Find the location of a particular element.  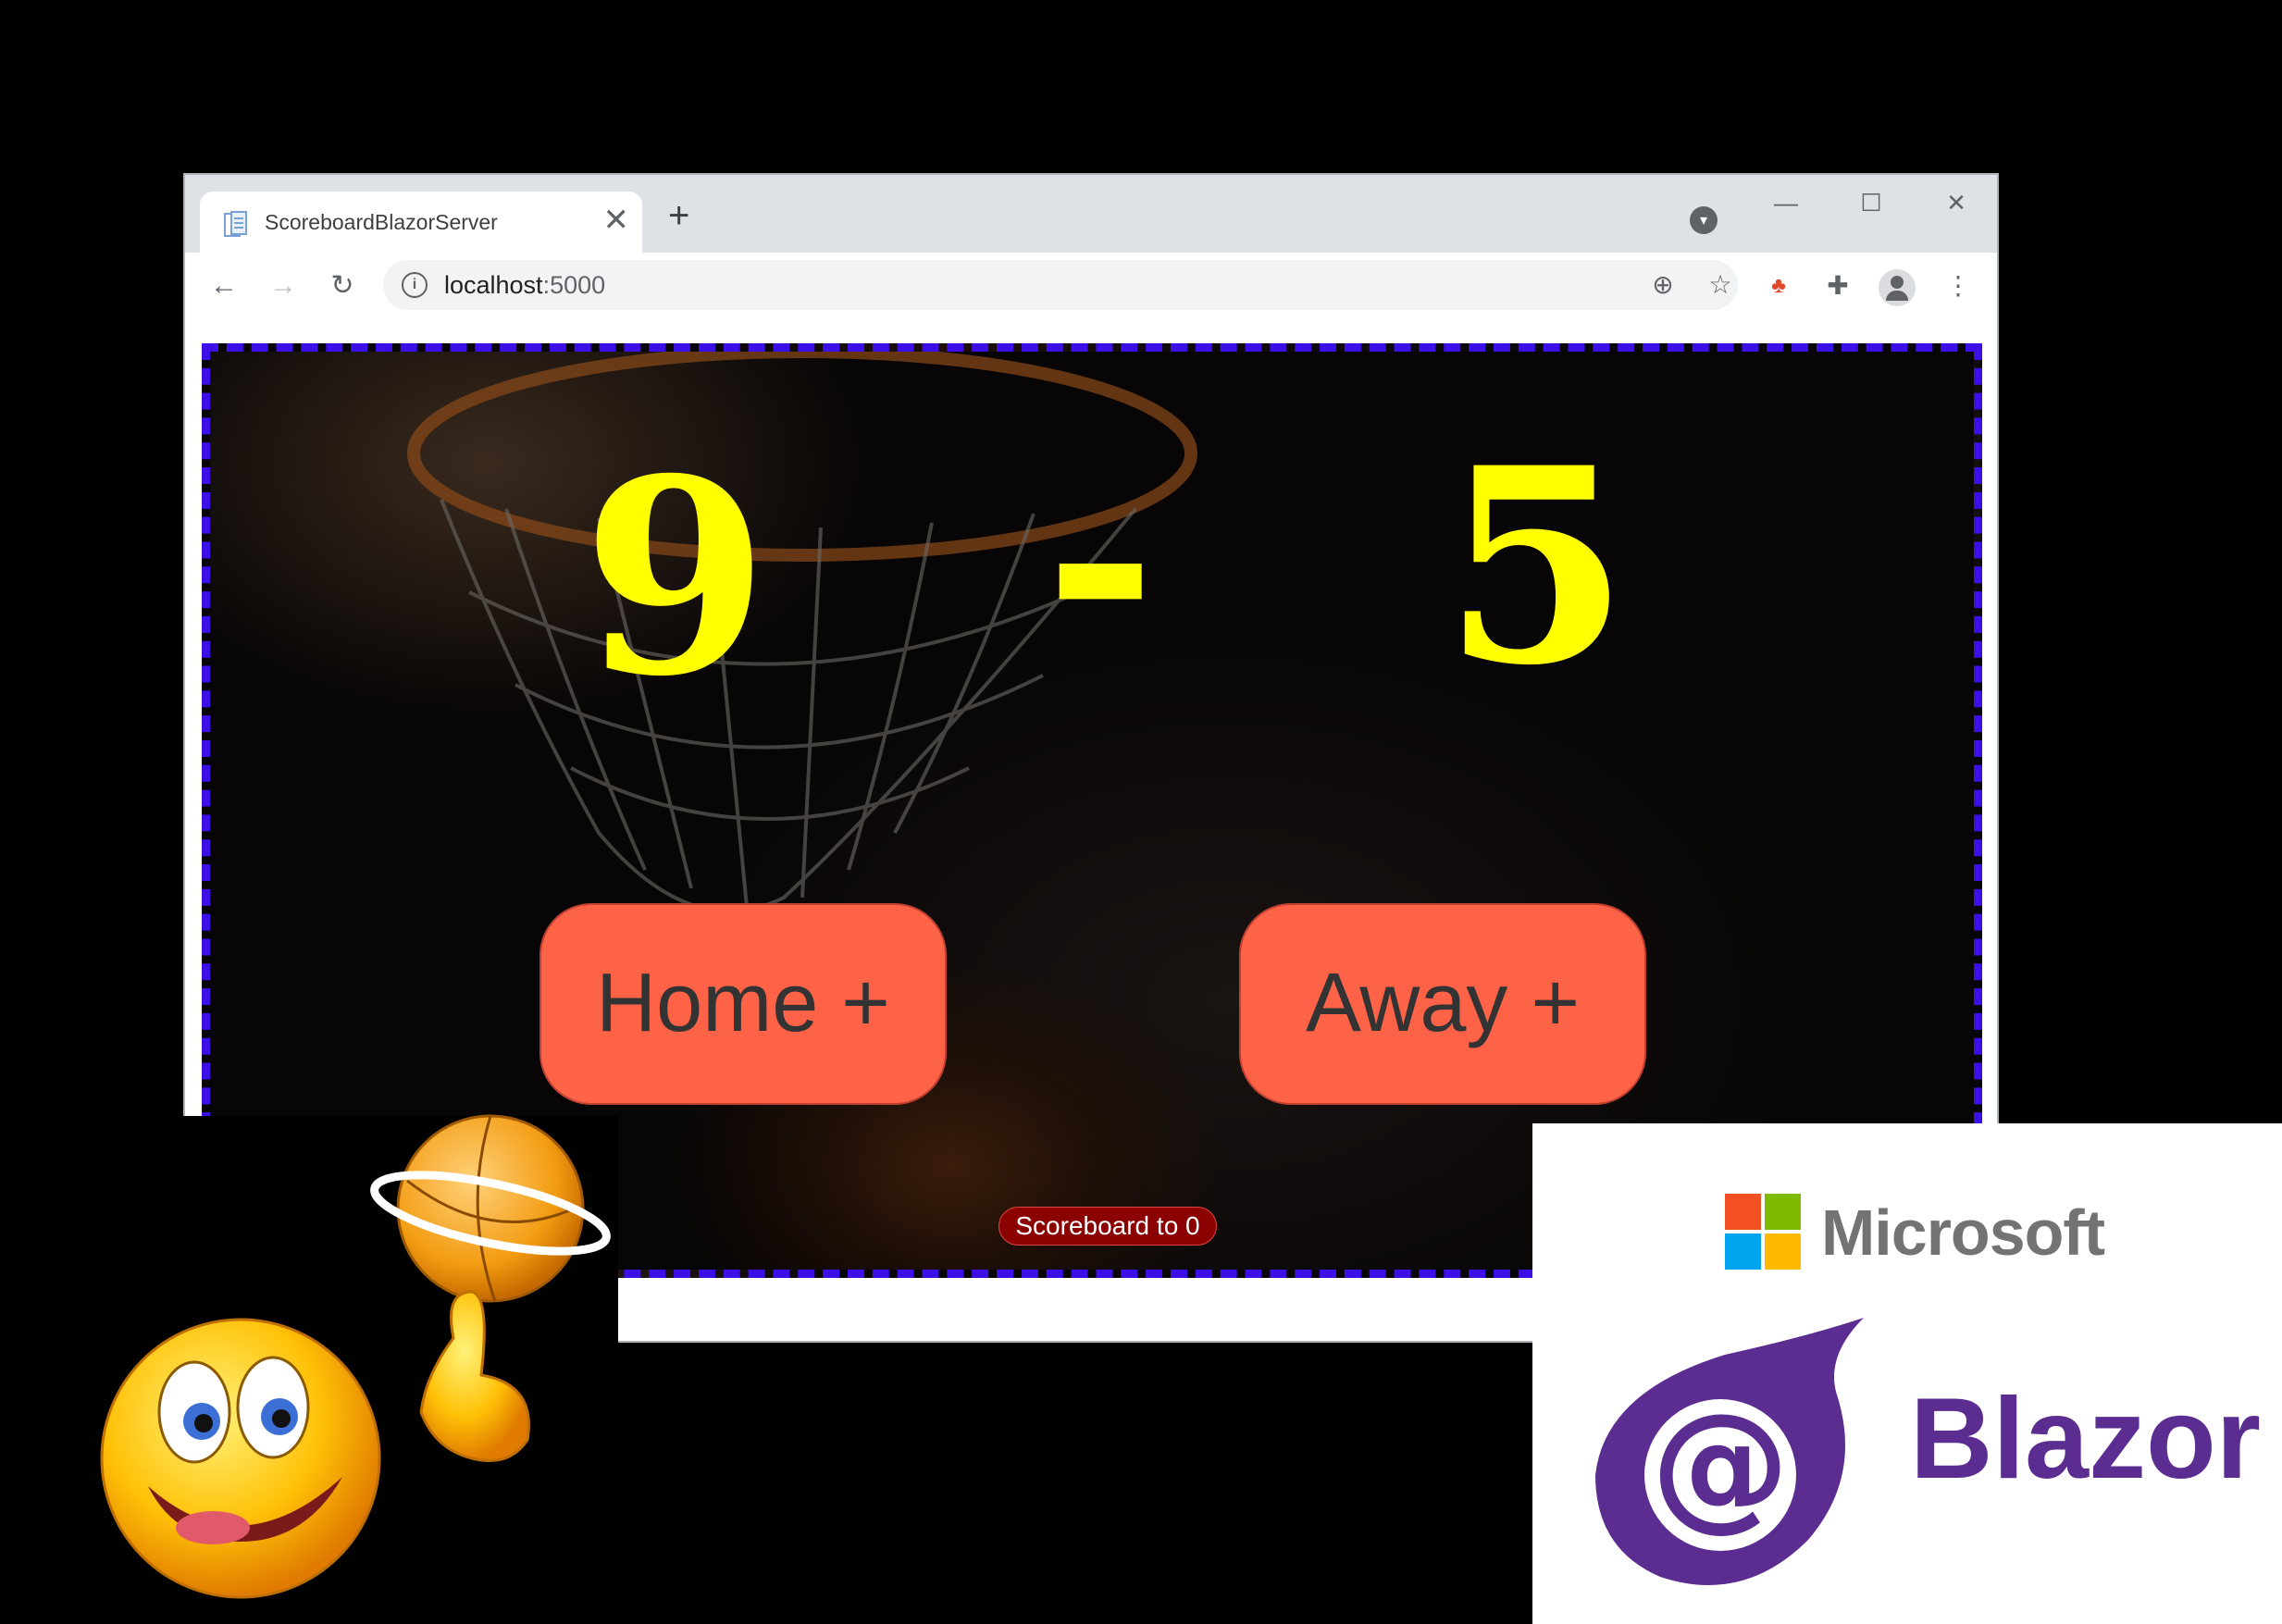

extension-sitemap-icon: ♣ is located at coordinates (1778, 285).